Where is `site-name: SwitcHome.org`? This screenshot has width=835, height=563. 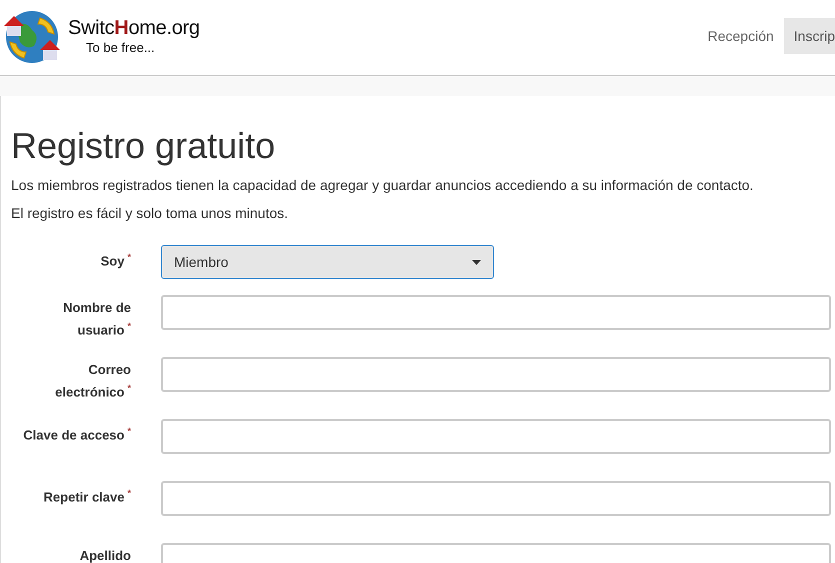
site-name: SwitcHome.org is located at coordinates (134, 28).